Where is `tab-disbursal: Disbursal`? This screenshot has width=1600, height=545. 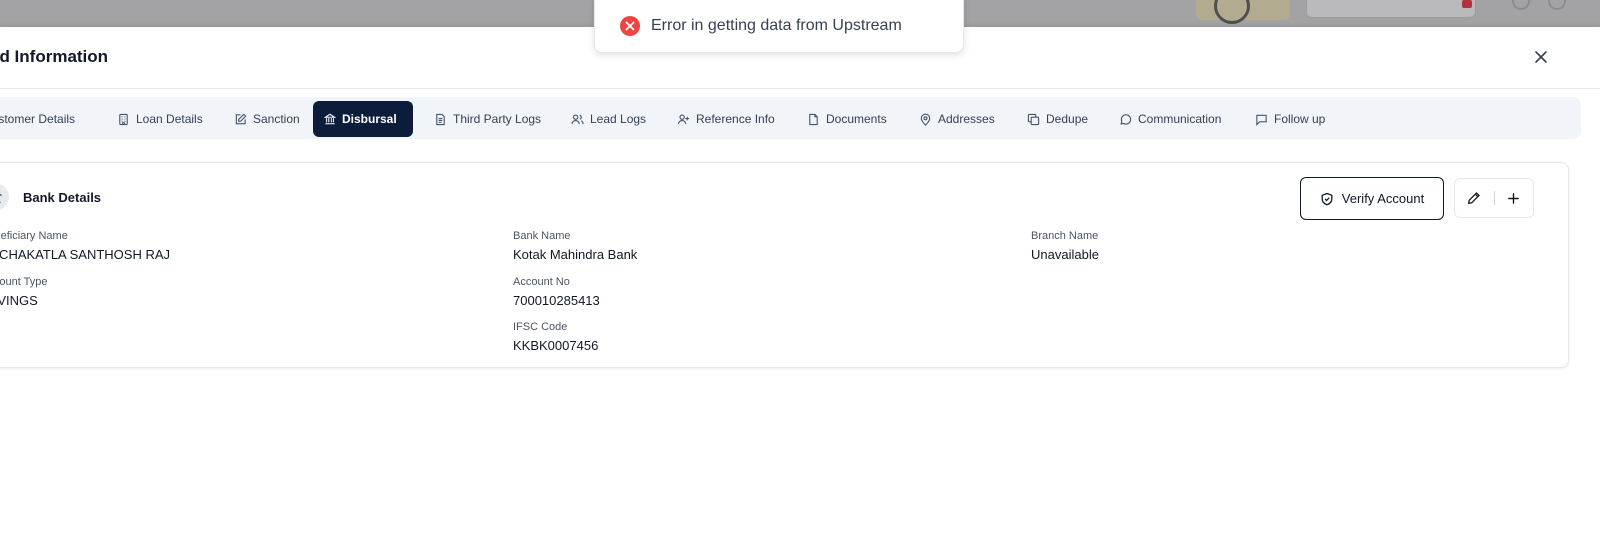
tab-disbursal: Disbursal is located at coordinates (363, 119).